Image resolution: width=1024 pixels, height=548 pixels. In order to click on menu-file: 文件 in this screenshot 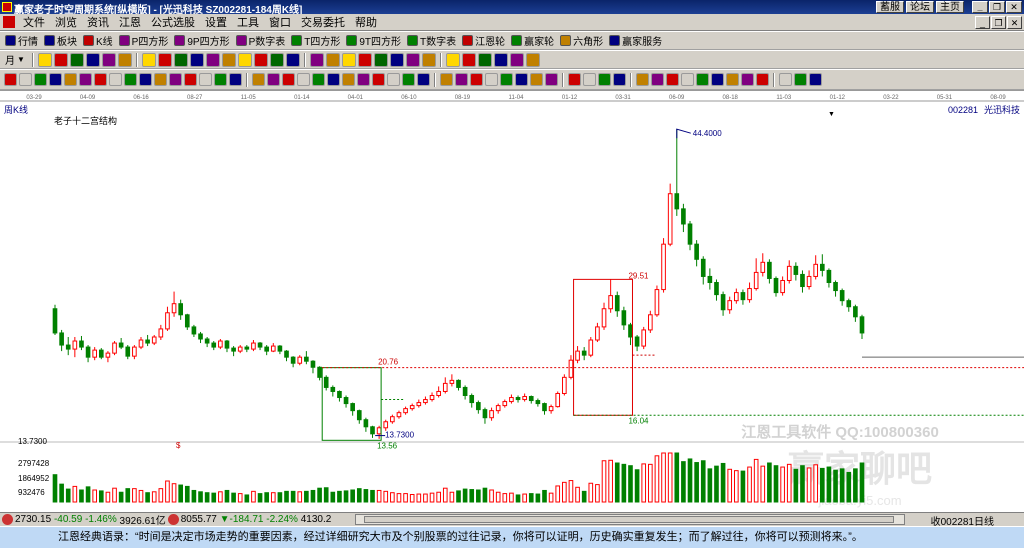, I will do `click(34, 22)`.